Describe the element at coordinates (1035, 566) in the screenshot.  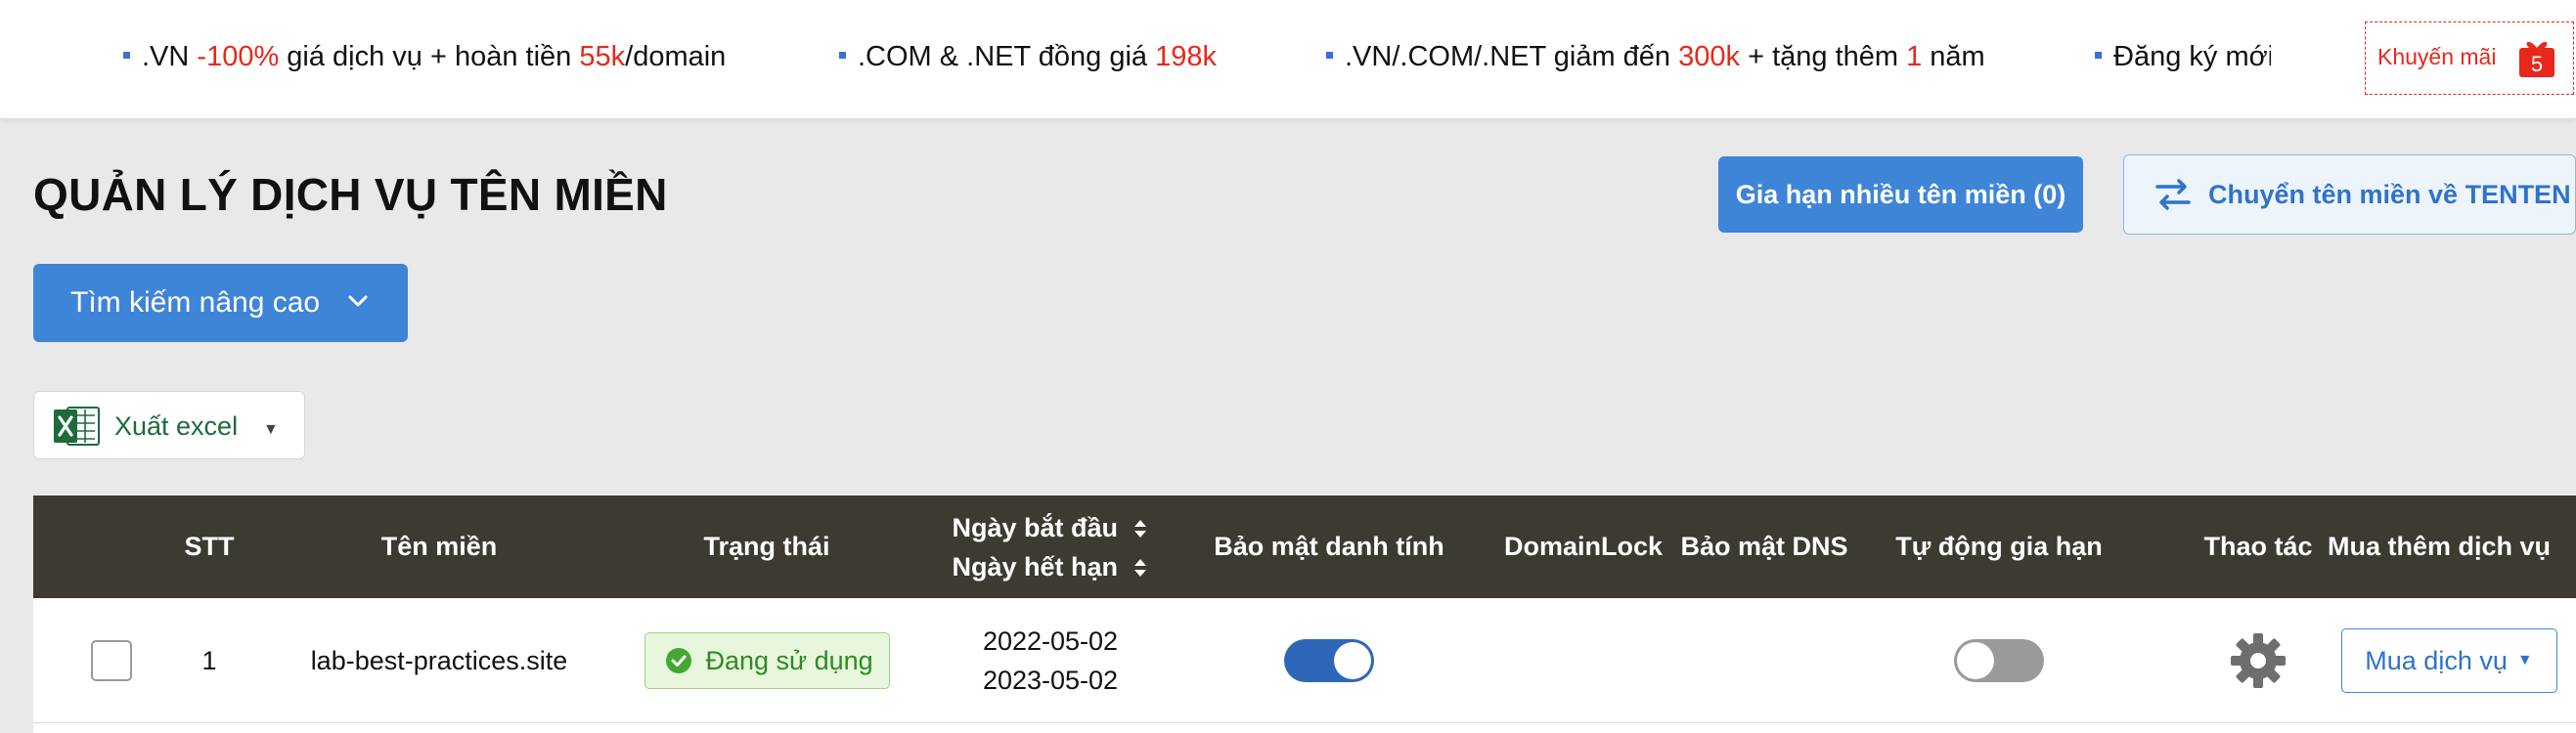
I see `column-header-end-date: Ngày hết hạn` at that location.